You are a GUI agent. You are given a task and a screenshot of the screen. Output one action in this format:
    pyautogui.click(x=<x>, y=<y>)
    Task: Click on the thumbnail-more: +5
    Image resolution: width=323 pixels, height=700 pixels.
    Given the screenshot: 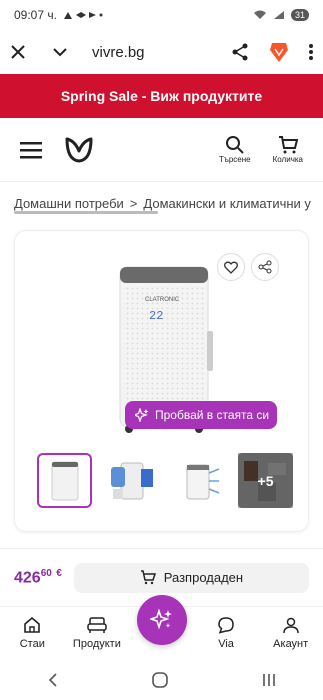 What is the action you would take?
    pyautogui.click(x=265, y=480)
    